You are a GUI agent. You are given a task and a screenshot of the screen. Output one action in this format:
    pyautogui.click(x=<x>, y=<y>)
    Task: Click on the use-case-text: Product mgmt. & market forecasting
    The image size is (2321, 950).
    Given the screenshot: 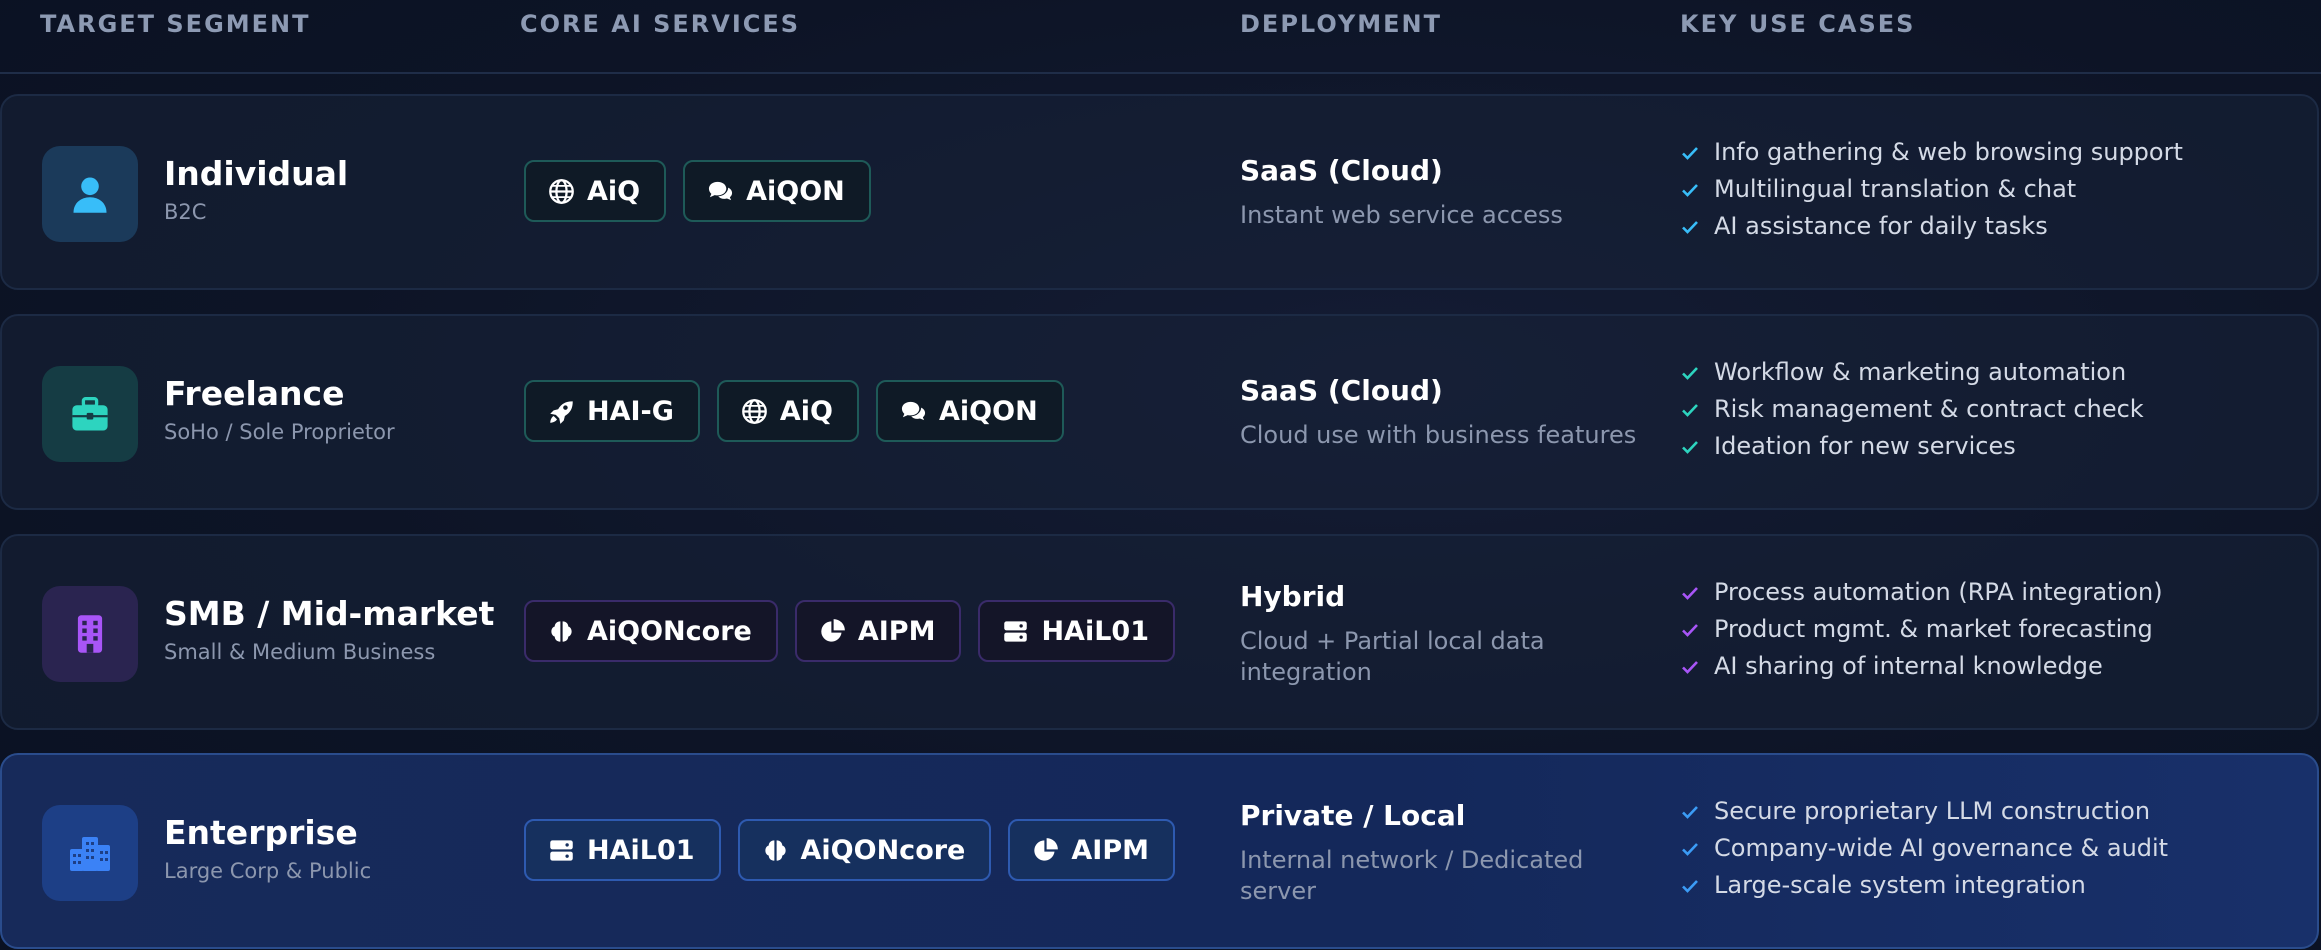 What is the action you would take?
    pyautogui.click(x=1933, y=629)
    